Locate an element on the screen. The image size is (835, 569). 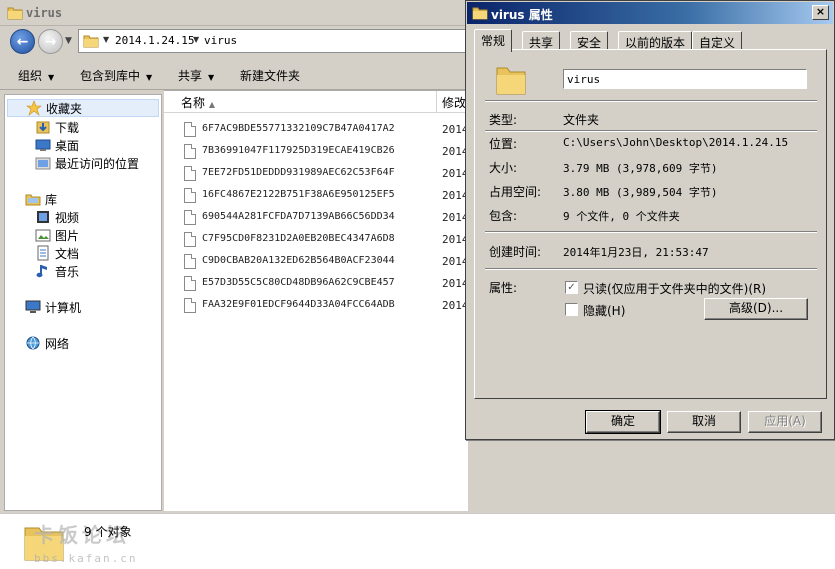
arrow-left-icon: ← is located at coordinates (22, 41).